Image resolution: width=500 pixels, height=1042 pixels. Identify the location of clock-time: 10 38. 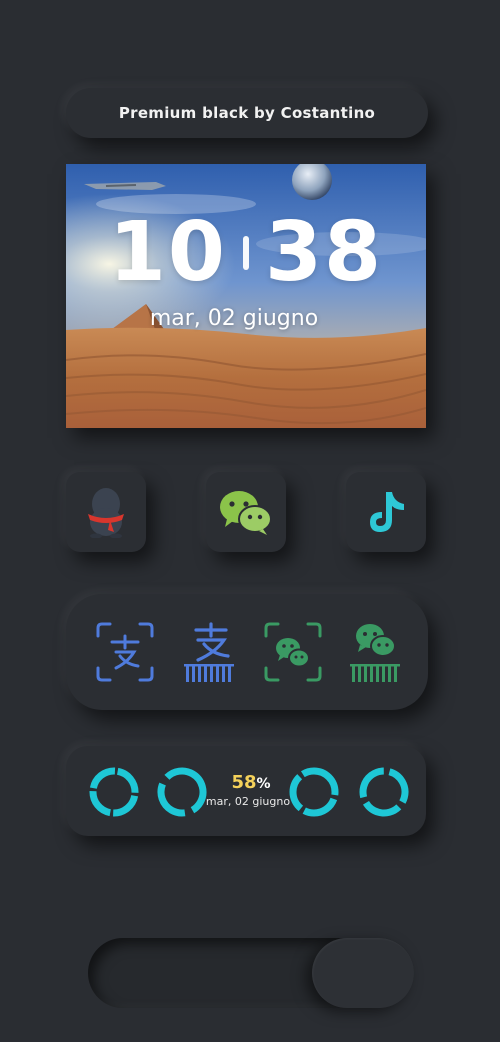
(246, 253).